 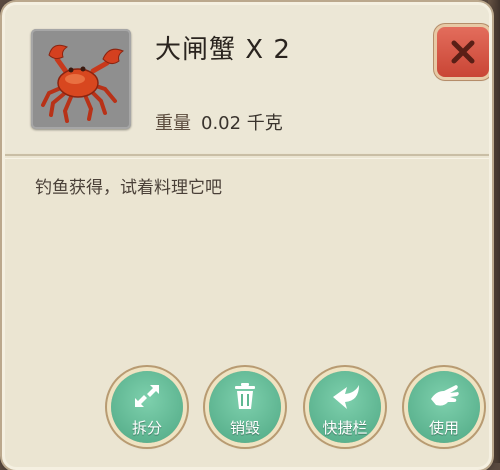 What do you see at coordinates (147, 396) in the screenshot?
I see `split-arrows-icon` at bounding box center [147, 396].